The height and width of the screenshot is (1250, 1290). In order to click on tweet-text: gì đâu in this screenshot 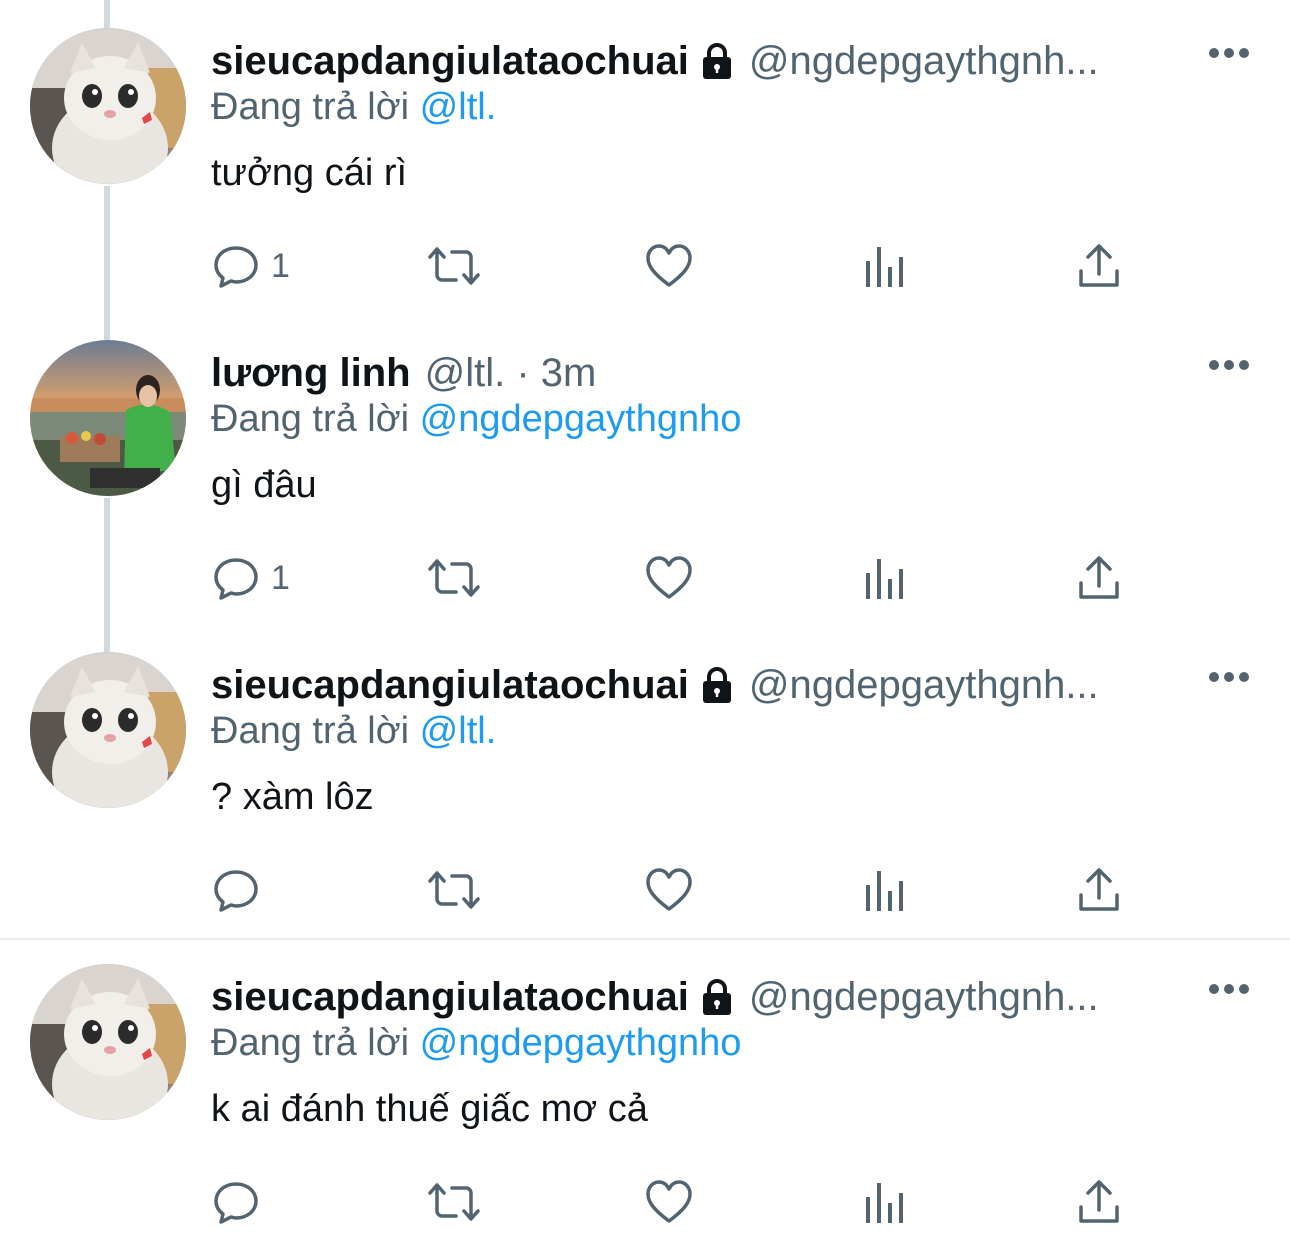, I will do `click(264, 485)`.